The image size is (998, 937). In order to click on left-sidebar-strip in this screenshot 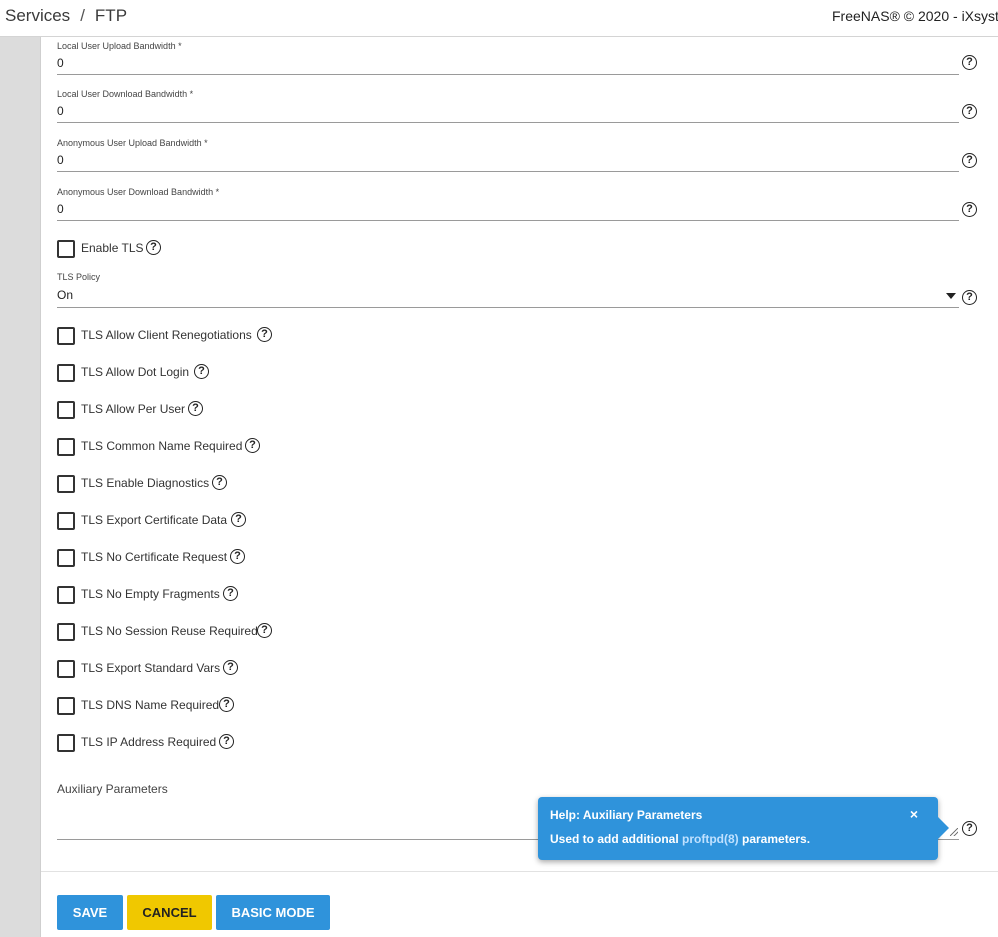, I will do `click(20, 487)`.